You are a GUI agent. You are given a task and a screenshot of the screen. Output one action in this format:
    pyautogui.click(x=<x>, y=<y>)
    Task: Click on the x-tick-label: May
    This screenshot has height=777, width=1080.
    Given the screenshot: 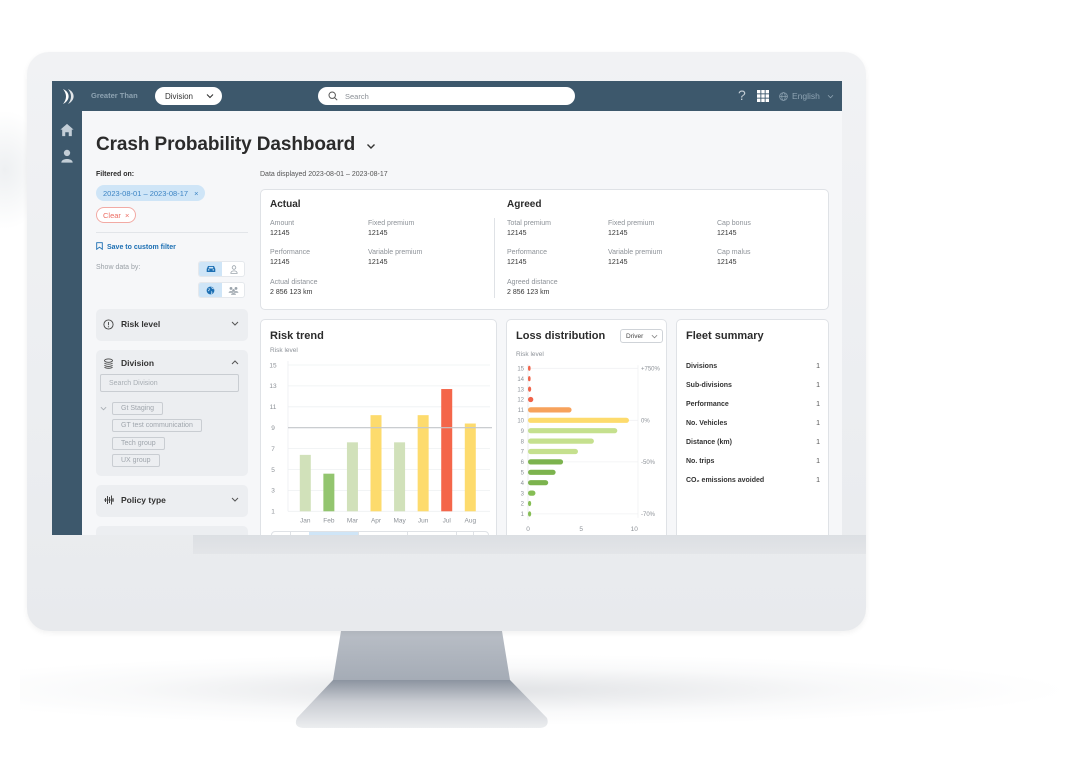 What is the action you would take?
    pyautogui.click(x=399, y=521)
    